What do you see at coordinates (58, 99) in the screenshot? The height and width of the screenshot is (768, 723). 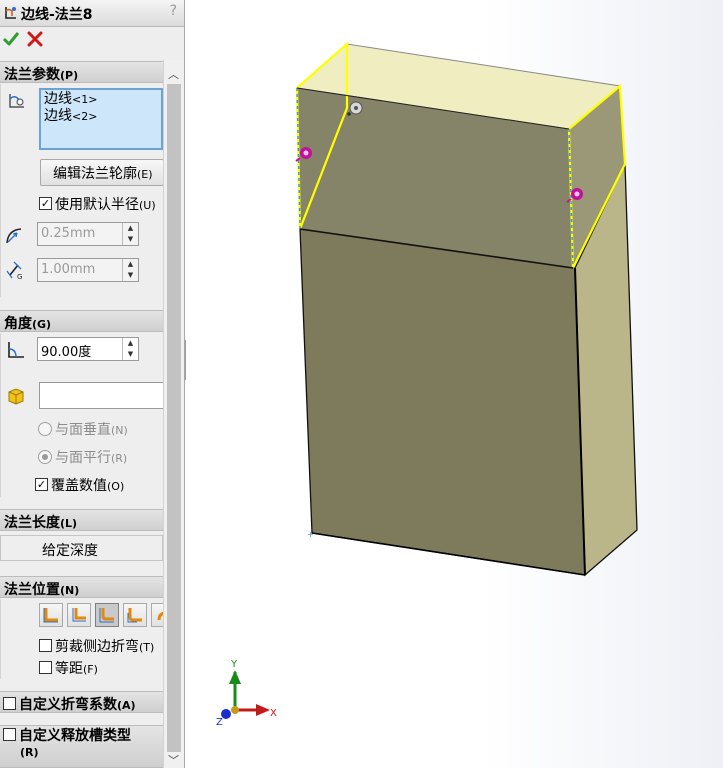 I see `edge-1-label: 边线` at bounding box center [58, 99].